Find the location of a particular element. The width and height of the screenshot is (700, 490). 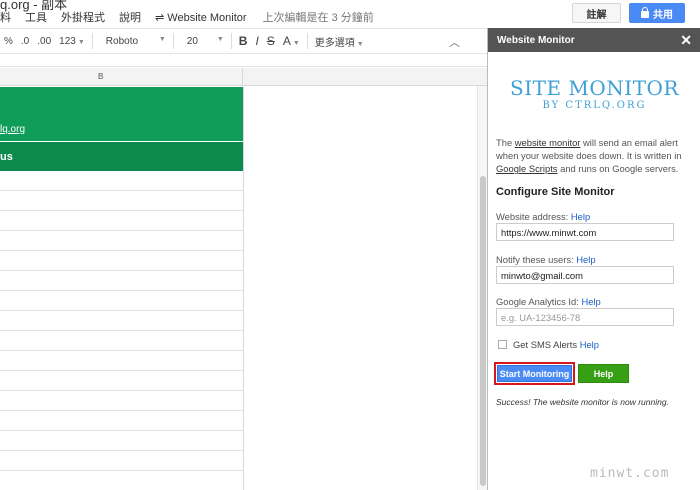

analytics-id-input: e.g. UA-123456-78 is located at coordinates (585, 317).